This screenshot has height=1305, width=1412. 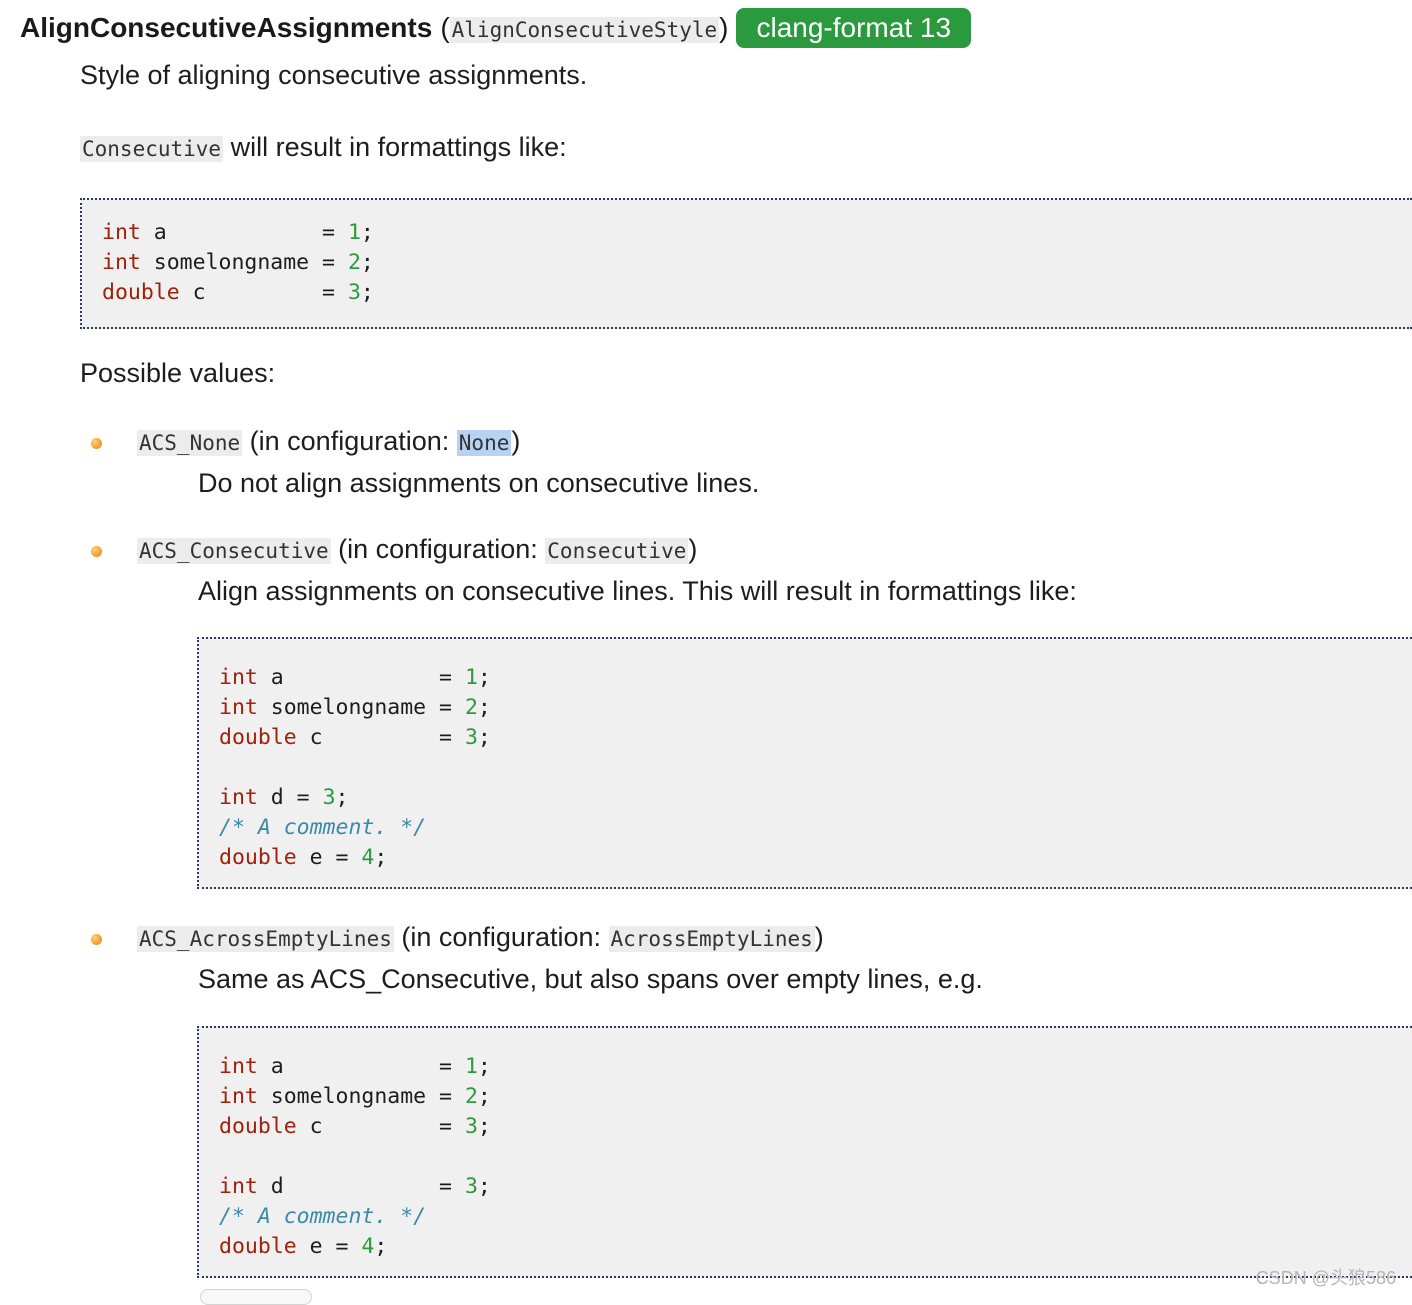 I want to click on example-intro-text: will result in formattings like:, so click(x=395, y=147).